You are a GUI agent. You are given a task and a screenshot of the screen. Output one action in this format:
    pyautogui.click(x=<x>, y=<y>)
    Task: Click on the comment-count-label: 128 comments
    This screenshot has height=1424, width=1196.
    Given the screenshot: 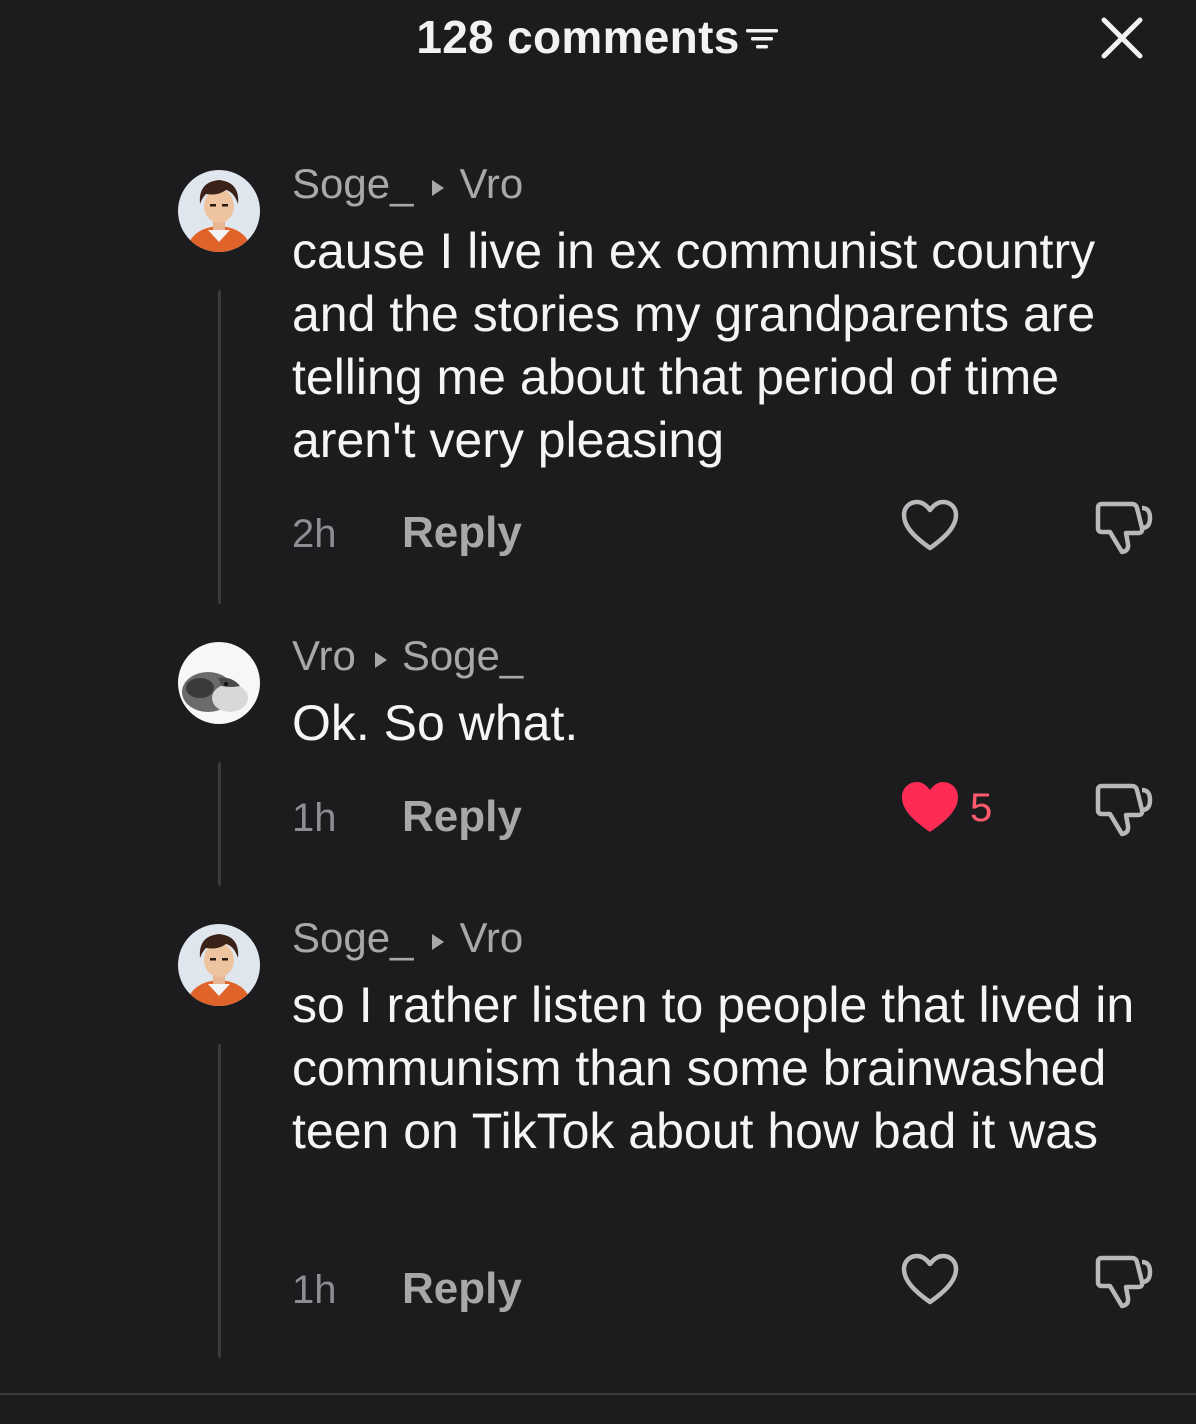 What is the action you would take?
    pyautogui.click(x=578, y=37)
    